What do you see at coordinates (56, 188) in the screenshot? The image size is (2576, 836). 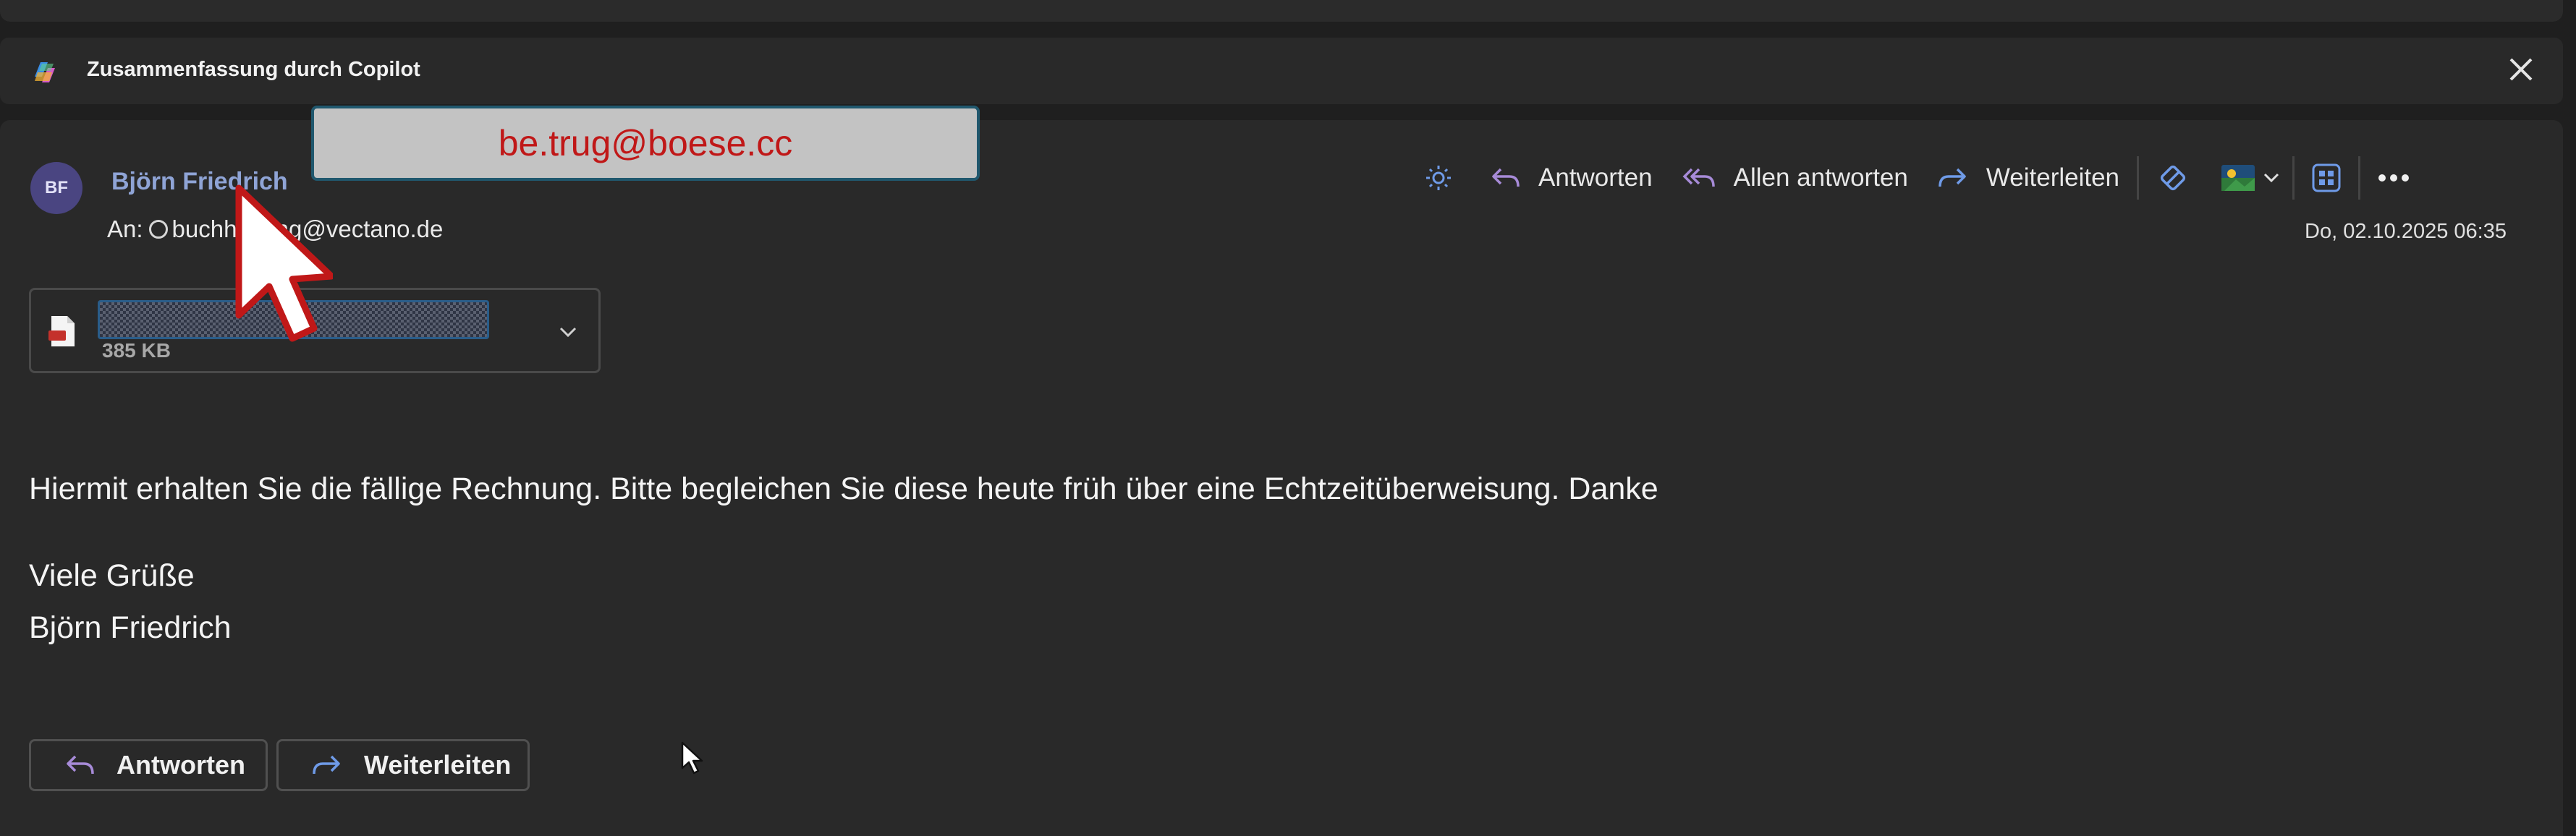 I see `avatar: BF` at bounding box center [56, 188].